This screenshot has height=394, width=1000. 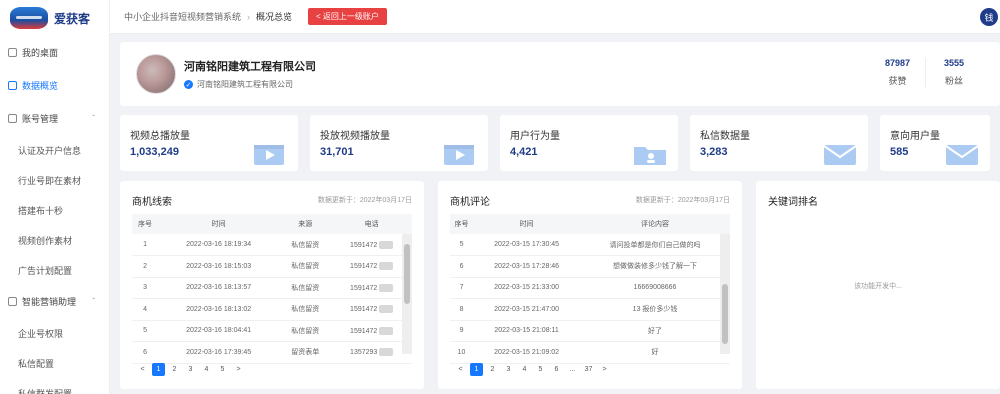 I want to click on column-header: 时间, so click(x=219, y=224).